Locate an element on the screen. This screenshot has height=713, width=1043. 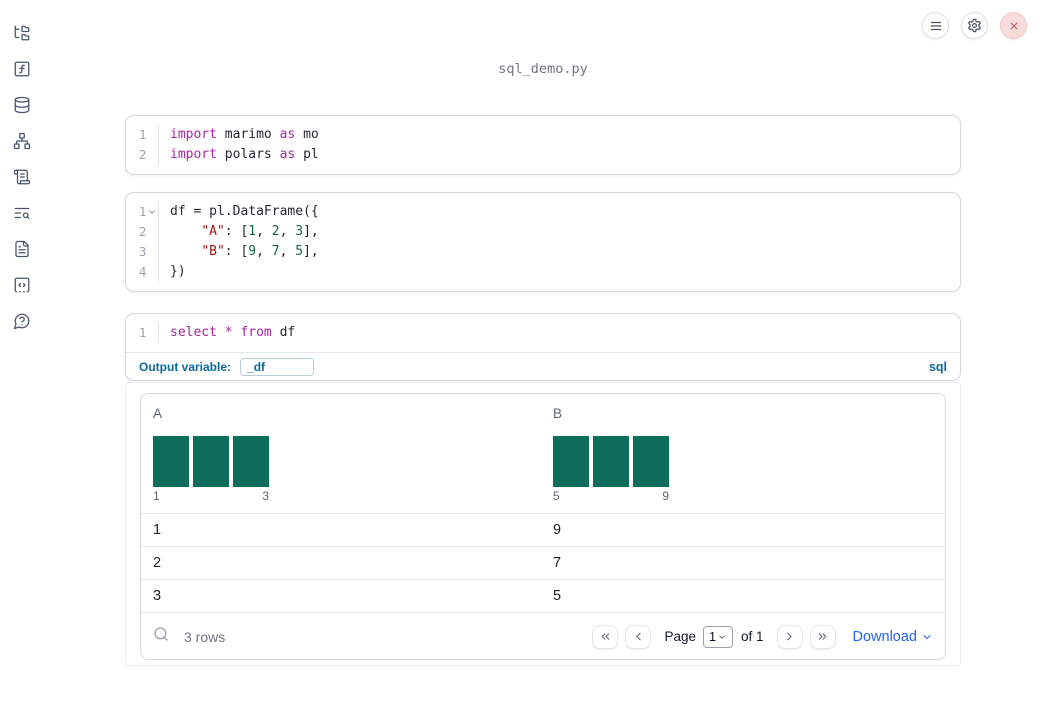
database-icon is located at coordinates (22, 105).